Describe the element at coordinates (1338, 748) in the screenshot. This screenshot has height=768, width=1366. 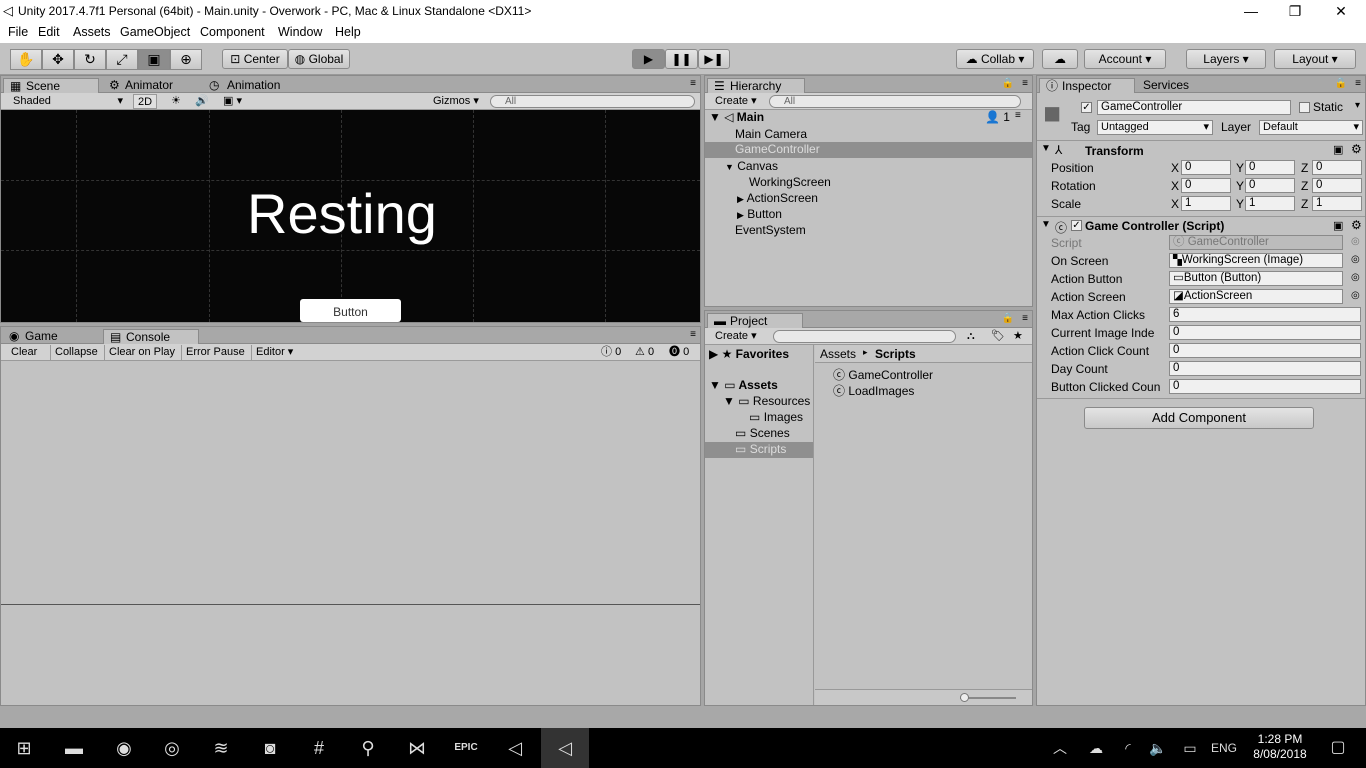
I see `action-center-notification-icon: ▢` at that location.